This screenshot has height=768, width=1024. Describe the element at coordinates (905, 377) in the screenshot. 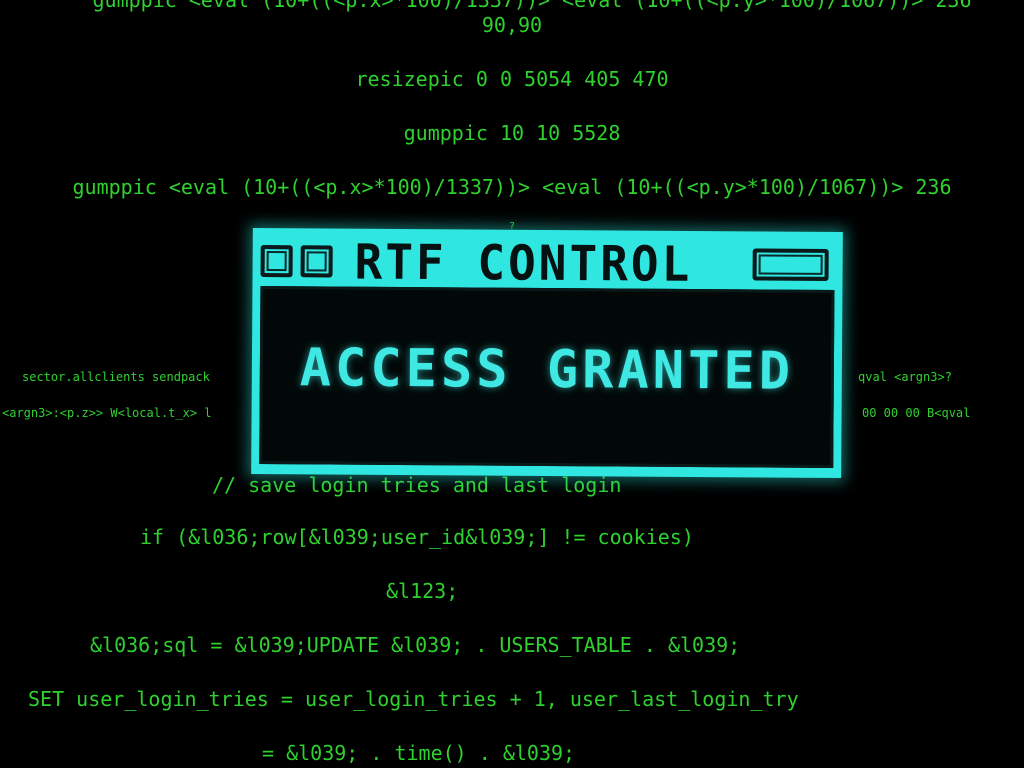

I see `code-line-right: qval <argn3>?` at that location.